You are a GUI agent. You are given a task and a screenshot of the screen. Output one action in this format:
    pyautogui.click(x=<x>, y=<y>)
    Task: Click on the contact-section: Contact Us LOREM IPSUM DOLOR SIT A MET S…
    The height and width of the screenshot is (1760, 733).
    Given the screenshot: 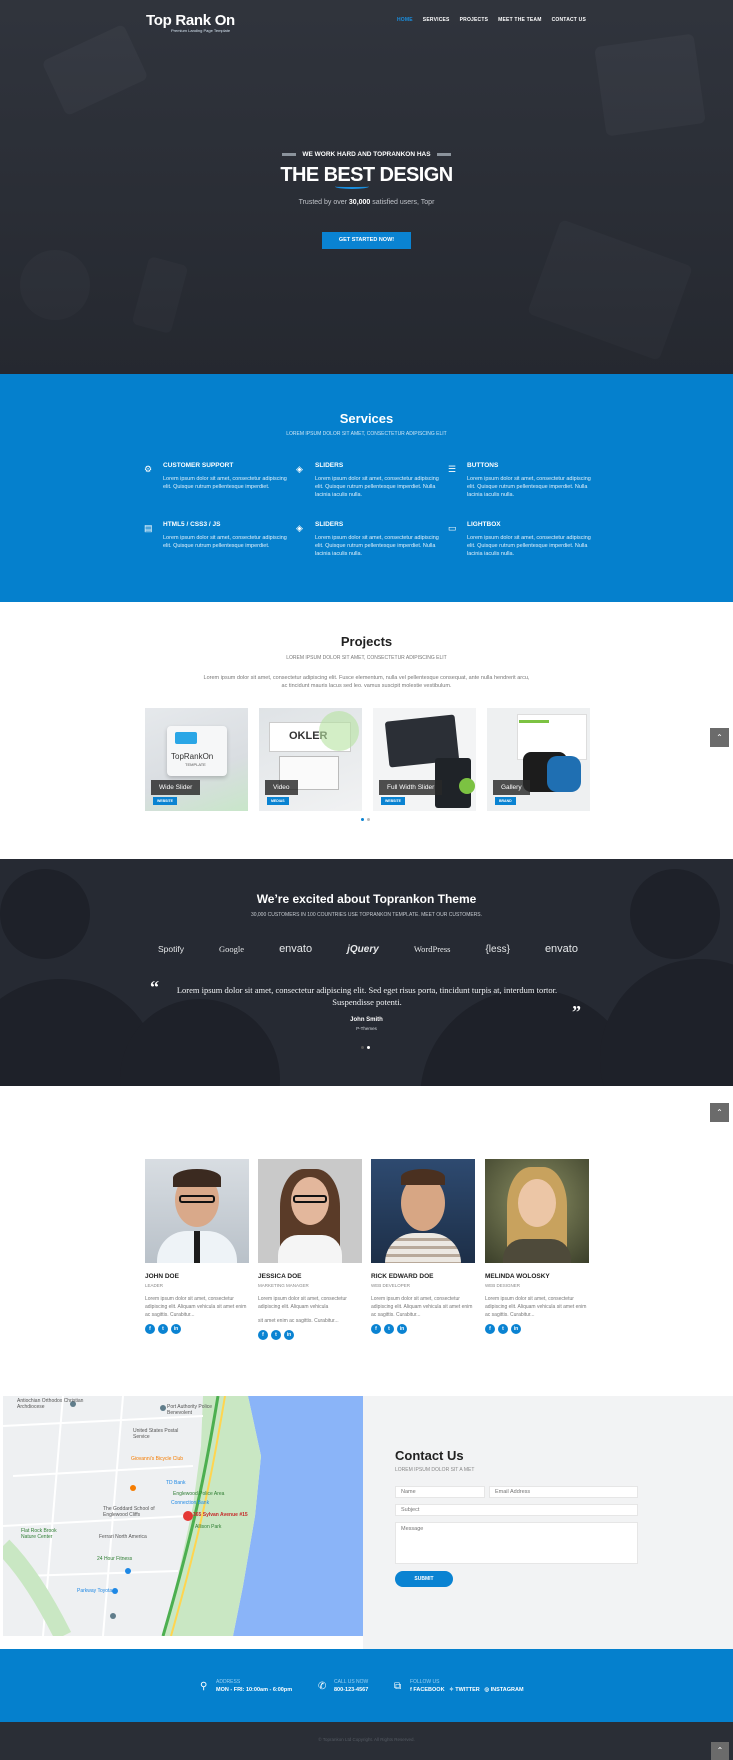 What is the action you would take?
    pyautogui.click(x=548, y=1522)
    